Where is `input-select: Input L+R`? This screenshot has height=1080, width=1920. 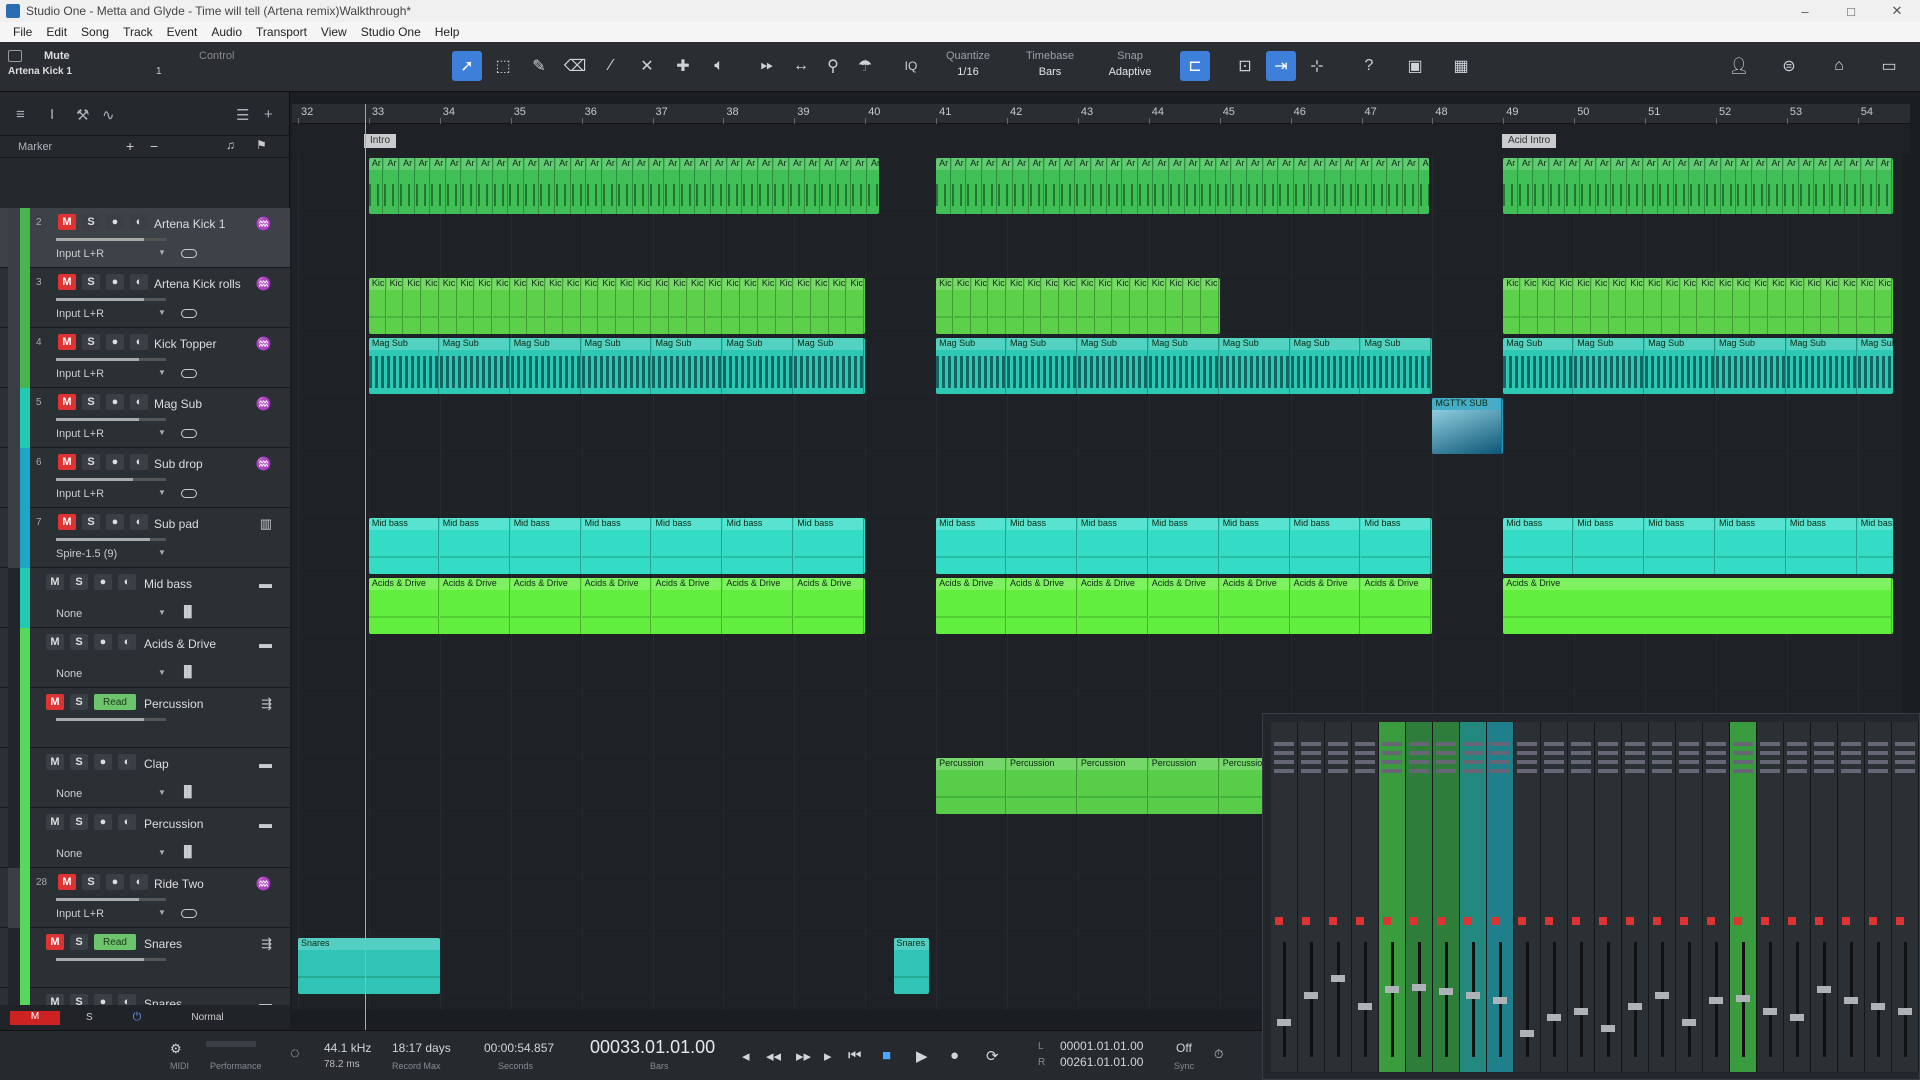 input-select: Input L+R is located at coordinates (80, 374).